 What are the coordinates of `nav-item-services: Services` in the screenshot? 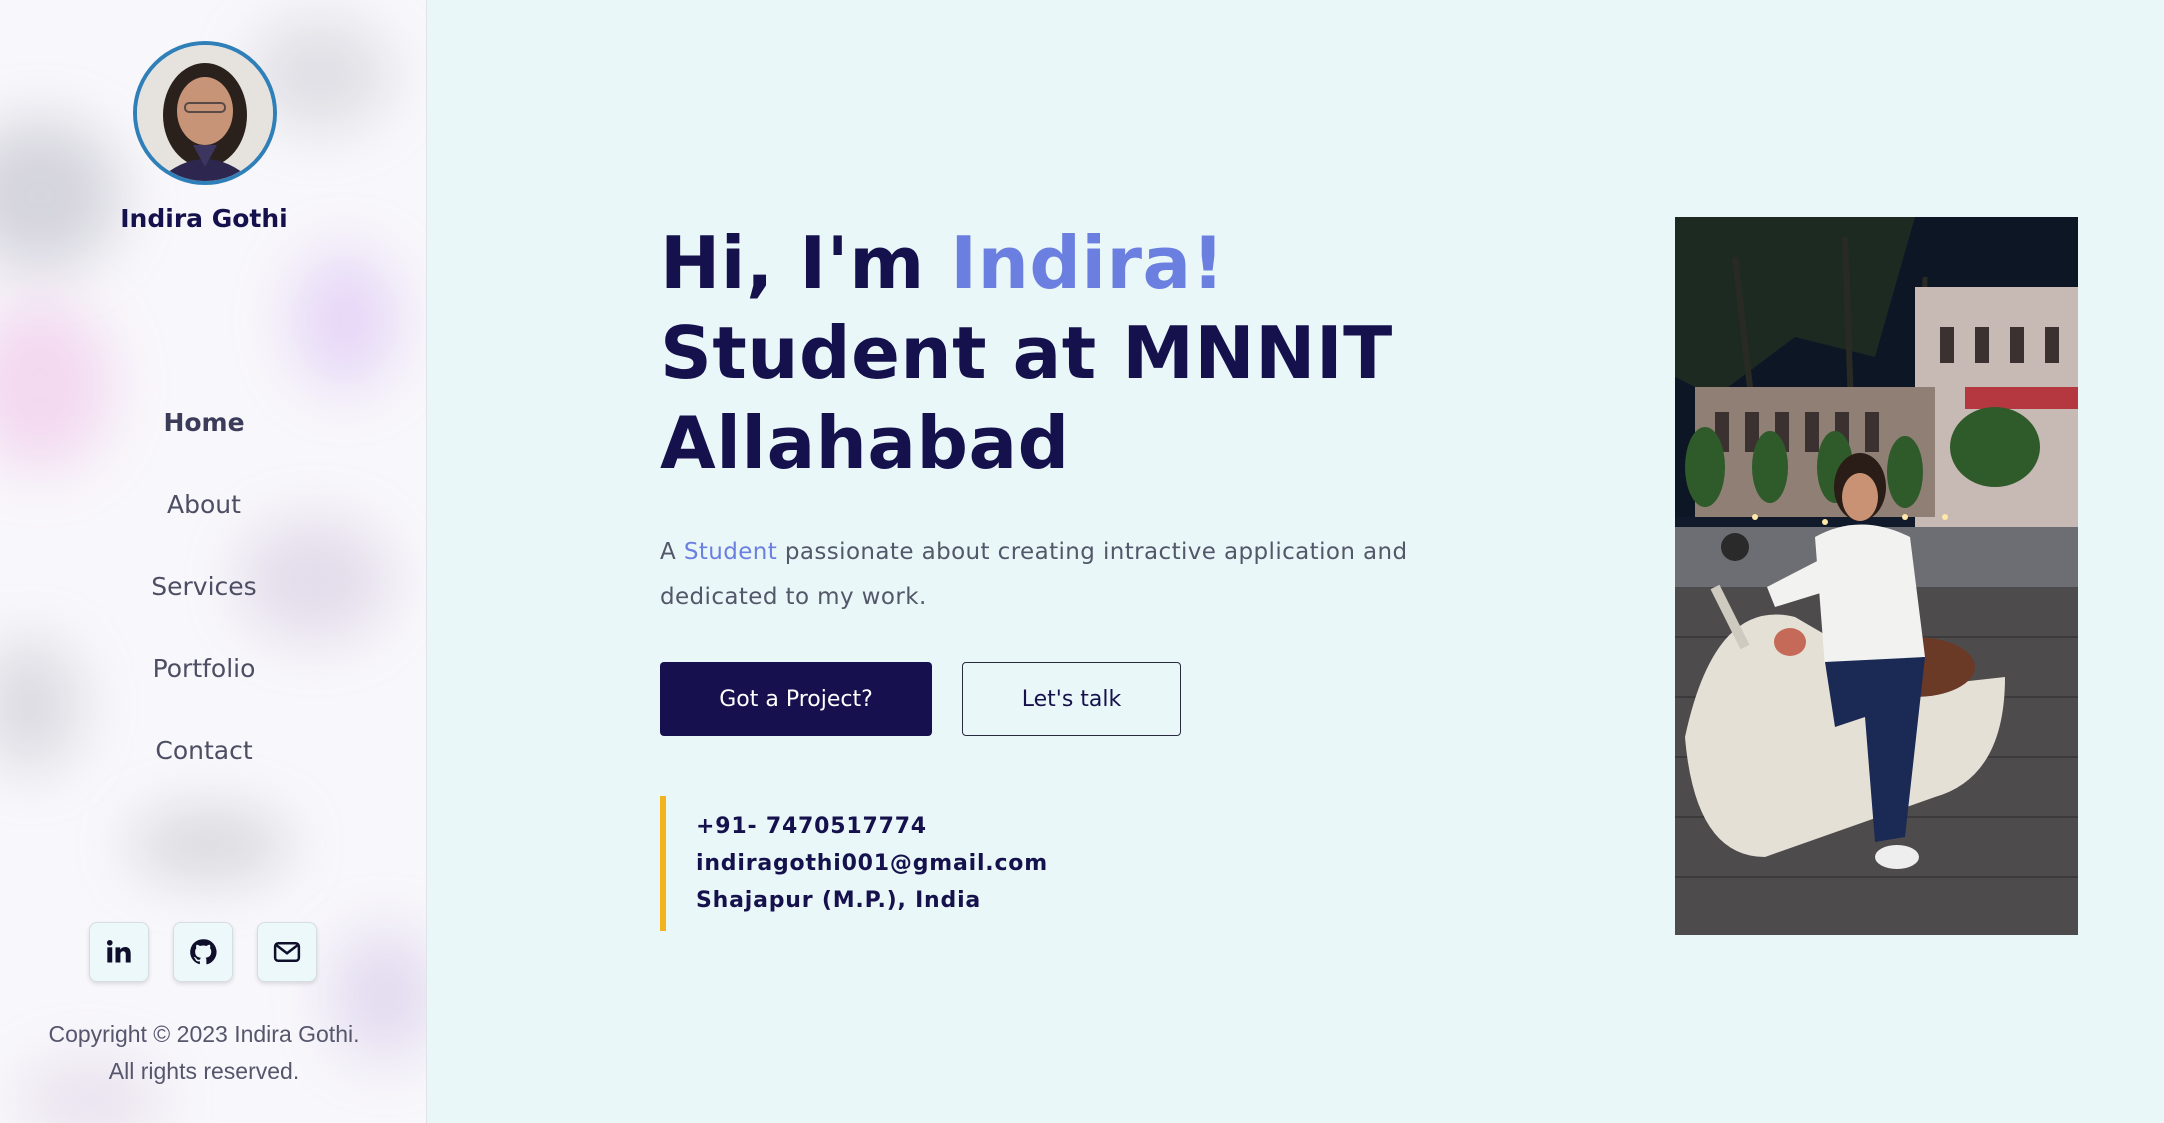 It's located at (204, 605).